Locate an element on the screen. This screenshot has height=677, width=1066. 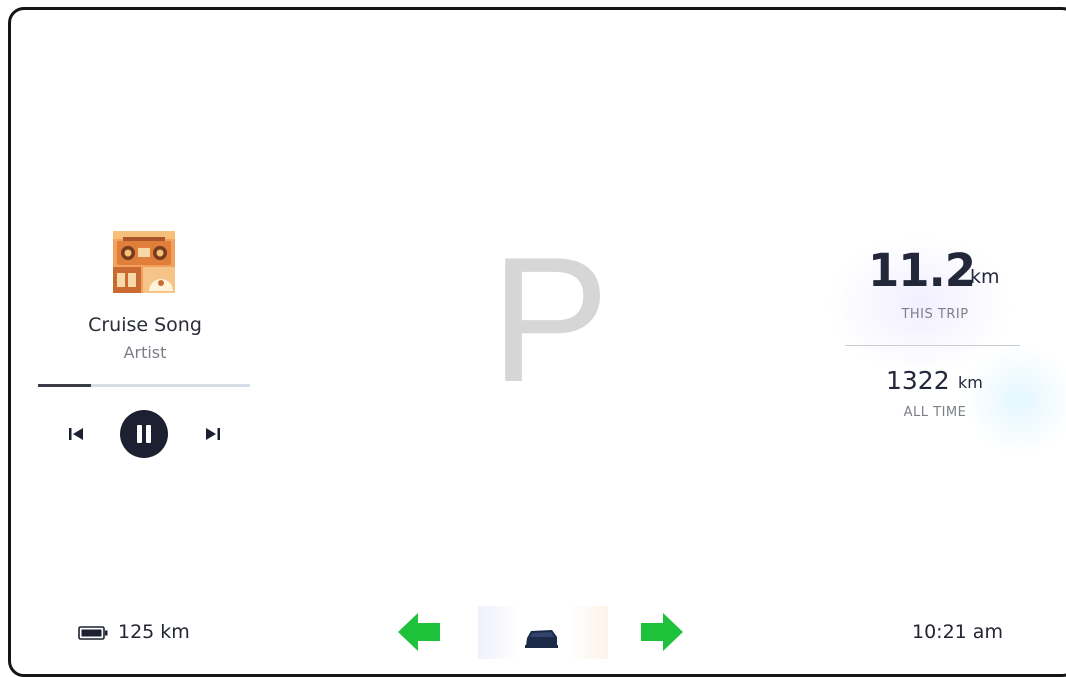
song-progress-bar is located at coordinates (144, 385).